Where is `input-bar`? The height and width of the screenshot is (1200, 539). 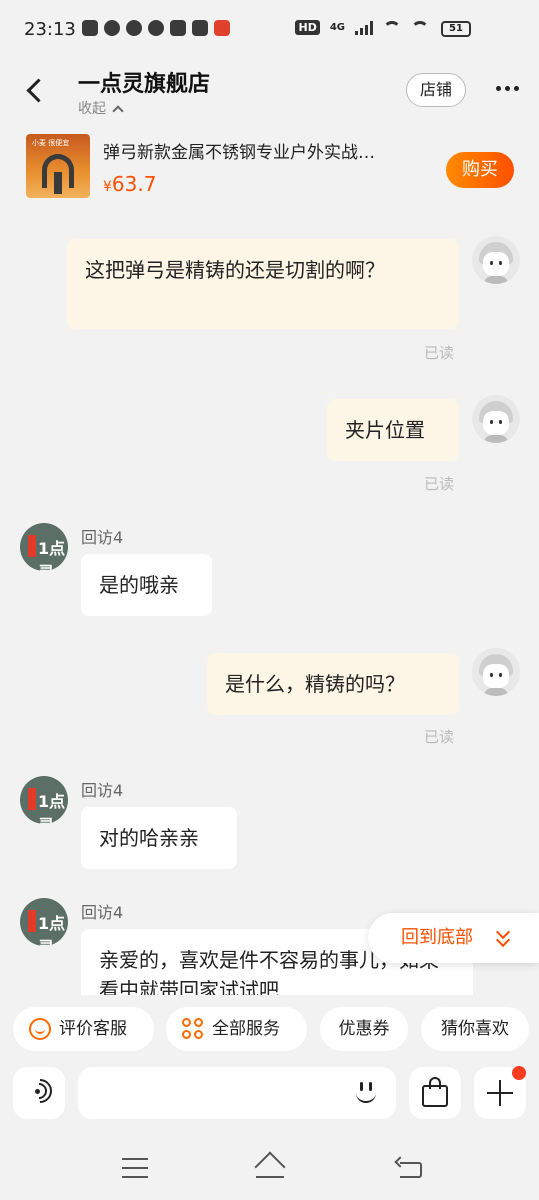 input-bar is located at coordinates (269, 1095).